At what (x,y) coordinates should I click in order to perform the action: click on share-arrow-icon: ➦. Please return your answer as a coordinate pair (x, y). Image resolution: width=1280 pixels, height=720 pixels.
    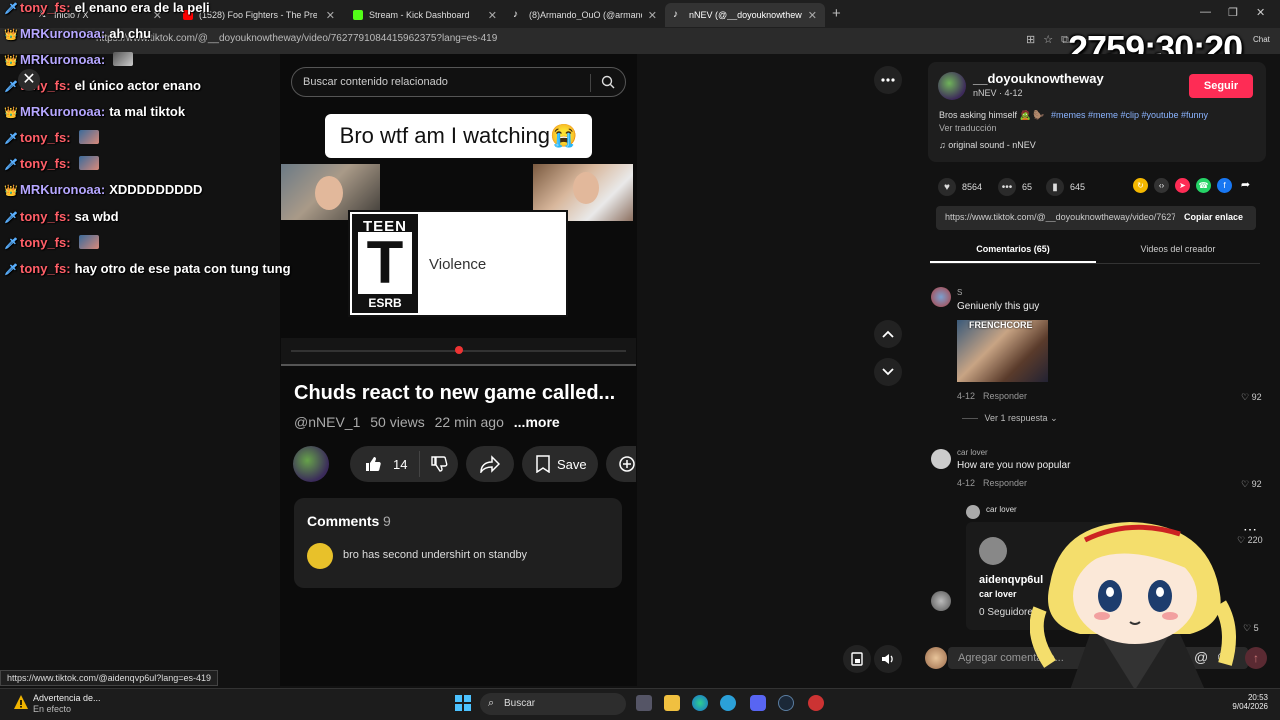
    Looking at the image, I should click on (1245, 185).